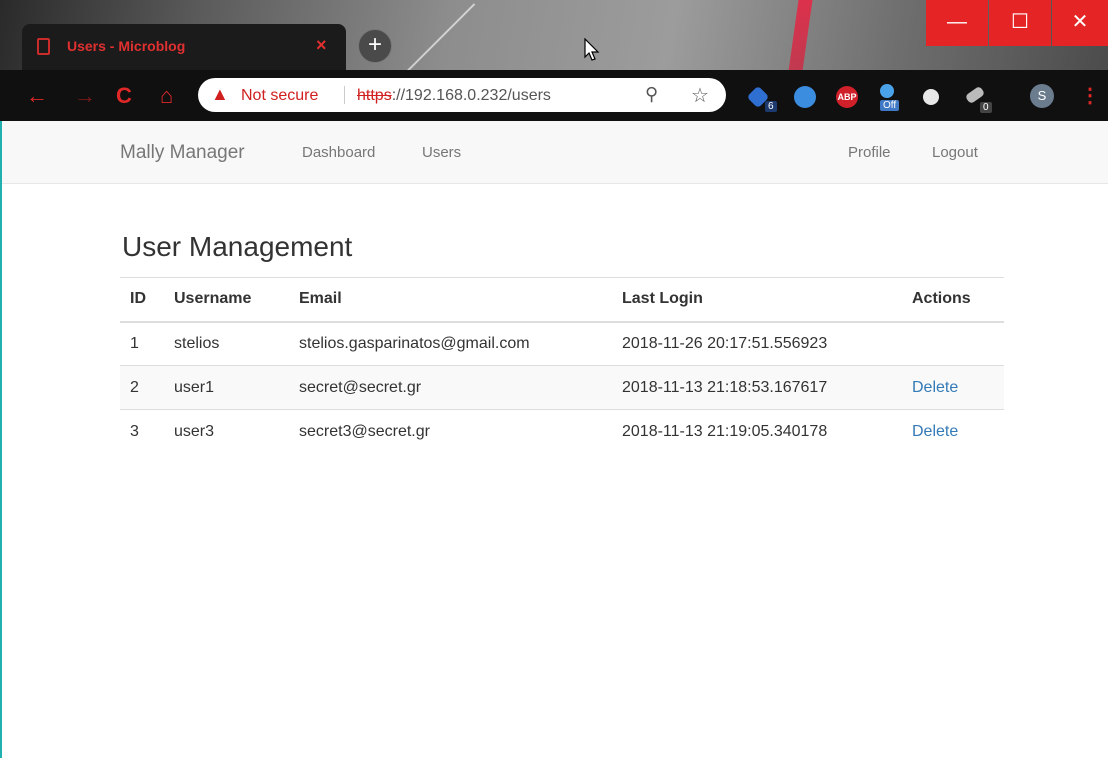 Image resolution: width=1108 pixels, height=758 pixels. Describe the element at coordinates (847, 97) in the screenshot. I see `adblock-plus-icon: ABP` at that location.